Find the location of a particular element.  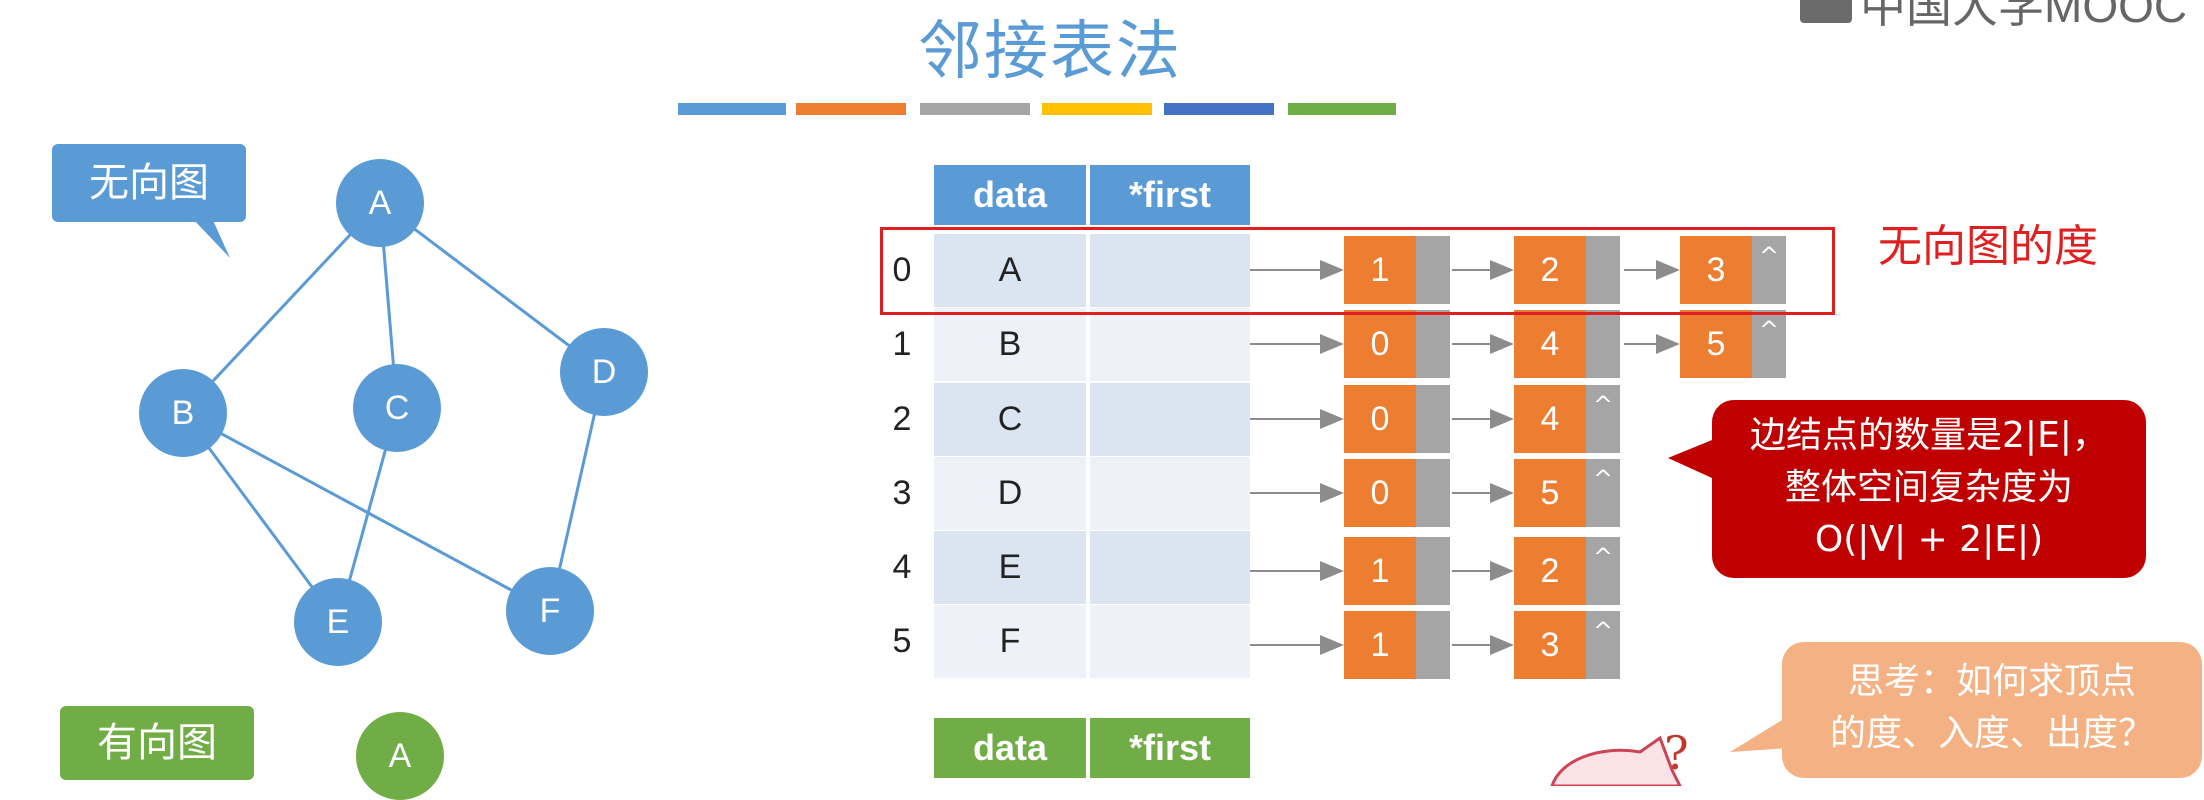

callout-line: 的度、入度、出度？ is located at coordinates (1991, 733).